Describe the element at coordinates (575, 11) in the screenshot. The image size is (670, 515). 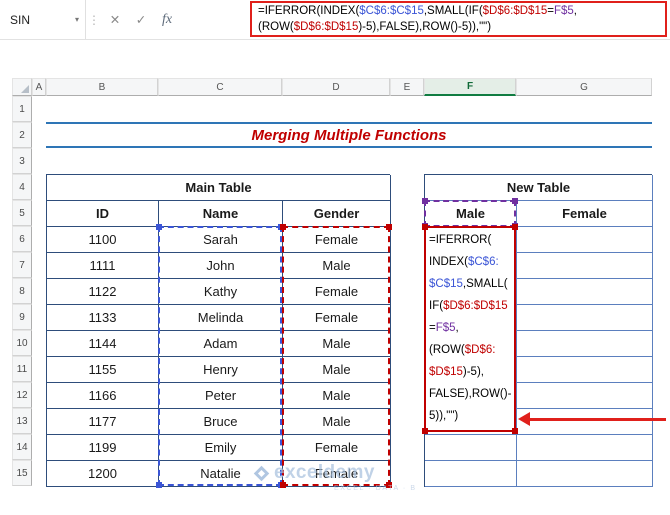
I see `formula-bar-segment: ,` at that location.